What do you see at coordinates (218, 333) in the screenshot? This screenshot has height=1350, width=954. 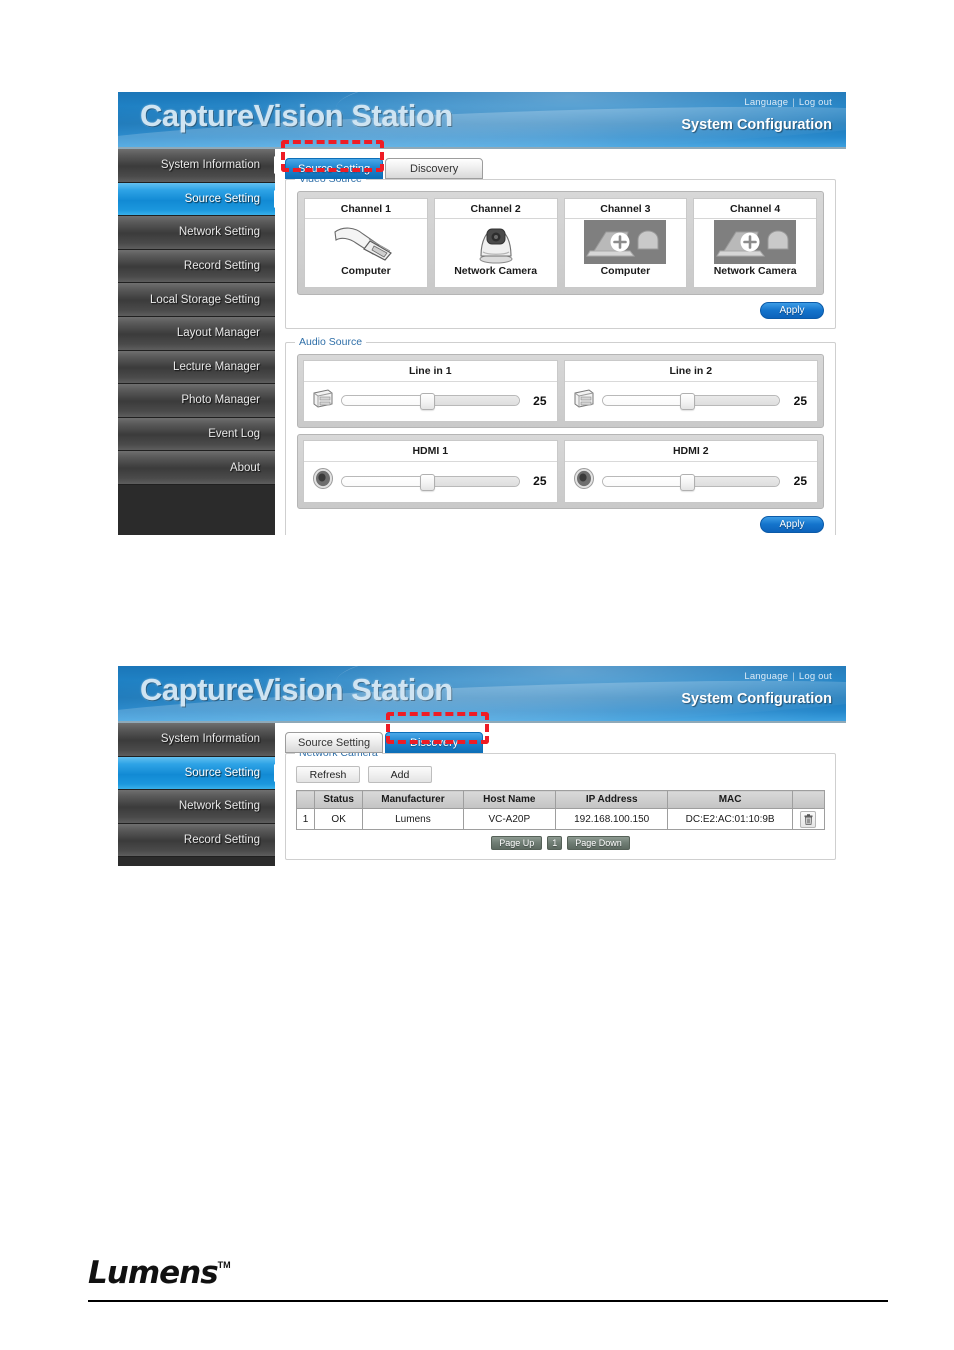 I see `sidebar-item-label: Layout Manager` at bounding box center [218, 333].